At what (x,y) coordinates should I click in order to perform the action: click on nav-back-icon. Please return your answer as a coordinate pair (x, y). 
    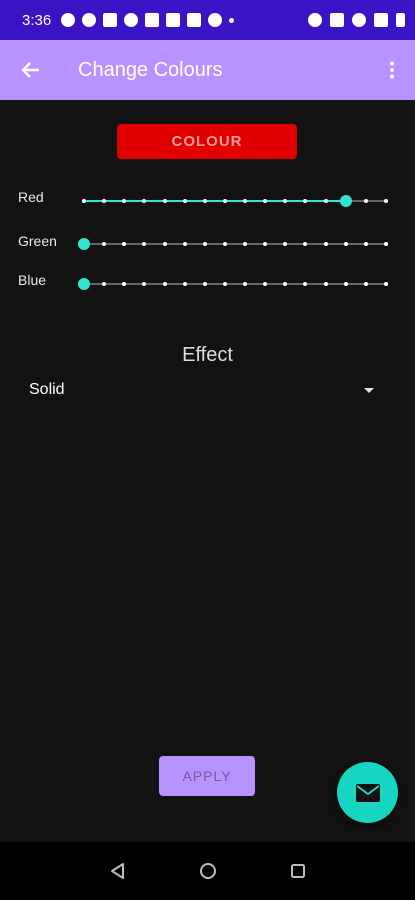
    Looking at the image, I should click on (117, 871).